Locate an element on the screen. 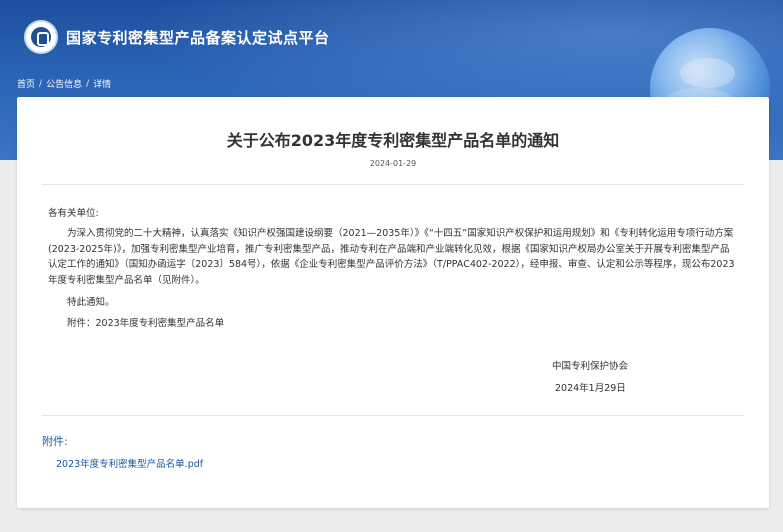 The width and height of the screenshot is (783, 532). site-brand: 国家专利密集型产品备案认定试点平台 is located at coordinates (177, 37).